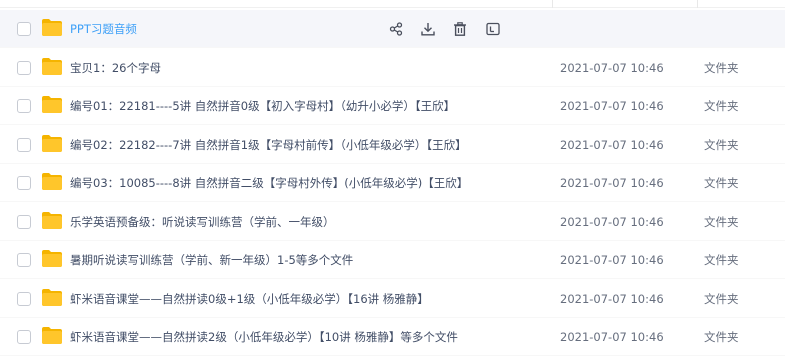  What do you see at coordinates (115, 68) in the screenshot?
I see `file-name: 宝贝1：26个字母` at bounding box center [115, 68].